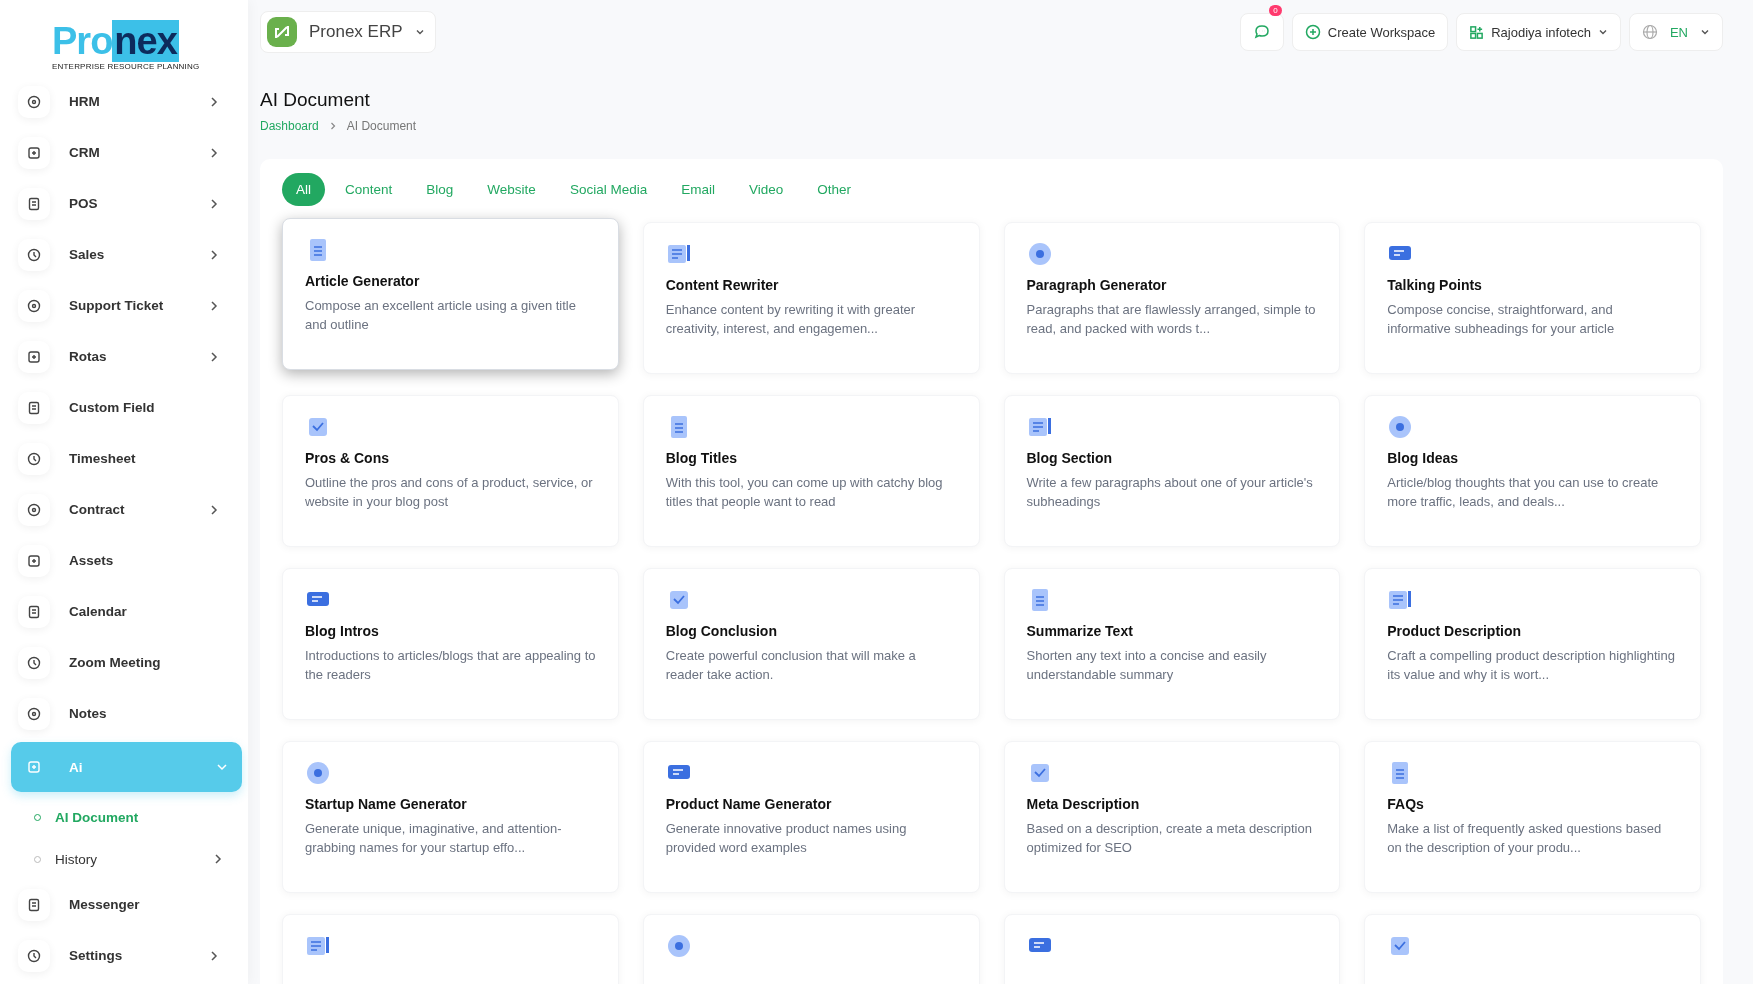 The height and width of the screenshot is (984, 1753). Describe the element at coordinates (126, 46) in the screenshot. I see `logo: Pronex ENTERPRISE RESOURCE PLANNING` at that location.